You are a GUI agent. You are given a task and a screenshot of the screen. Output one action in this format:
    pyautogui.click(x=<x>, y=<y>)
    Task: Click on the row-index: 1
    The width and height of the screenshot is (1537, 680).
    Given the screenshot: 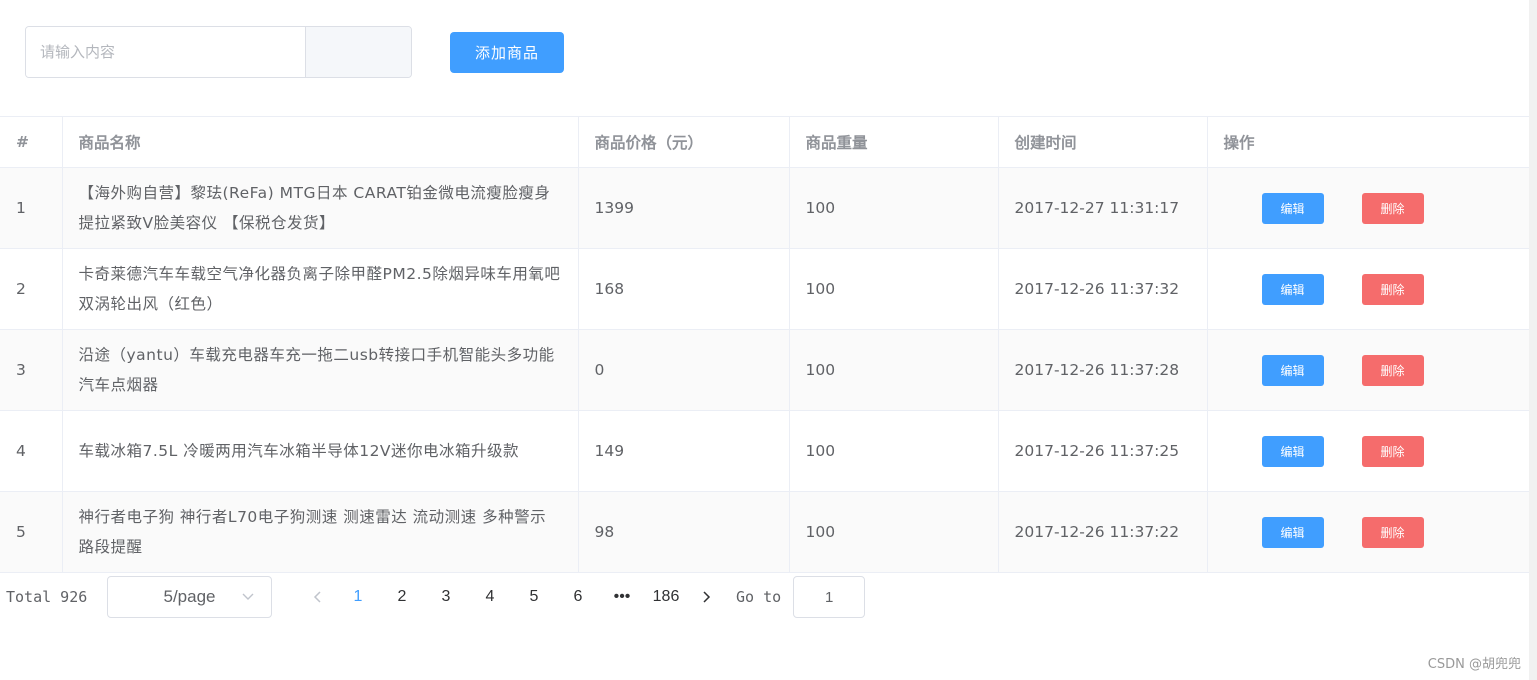 What is the action you would take?
    pyautogui.click(x=31, y=208)
    